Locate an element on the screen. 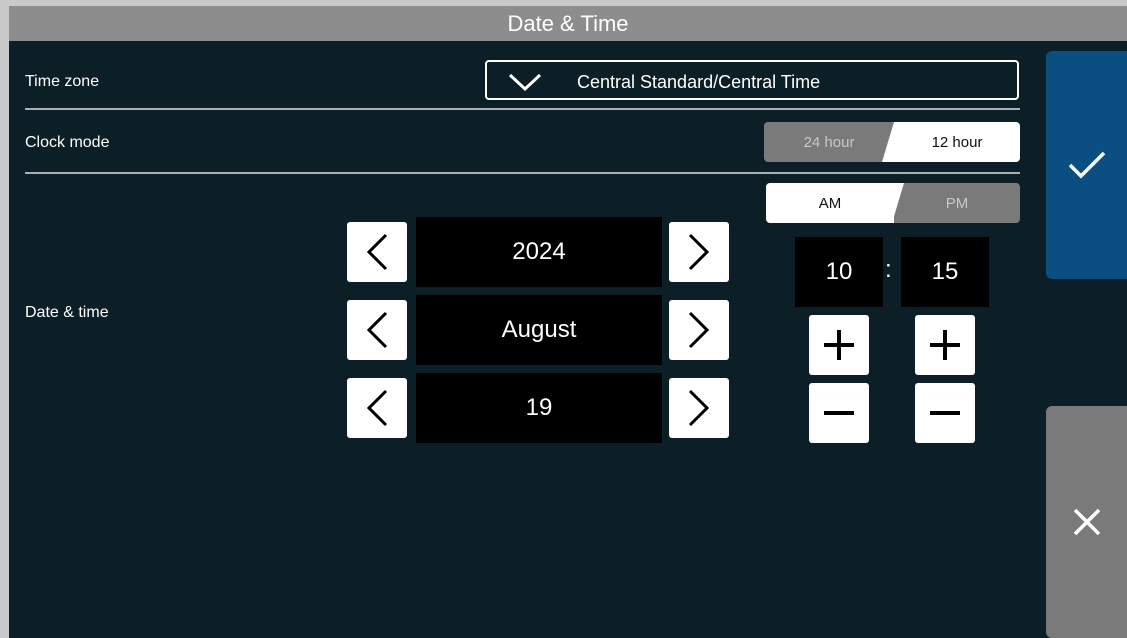 This screenshot has height=638, width=1127. year-decrement-button is located at coordinates (377, 252).